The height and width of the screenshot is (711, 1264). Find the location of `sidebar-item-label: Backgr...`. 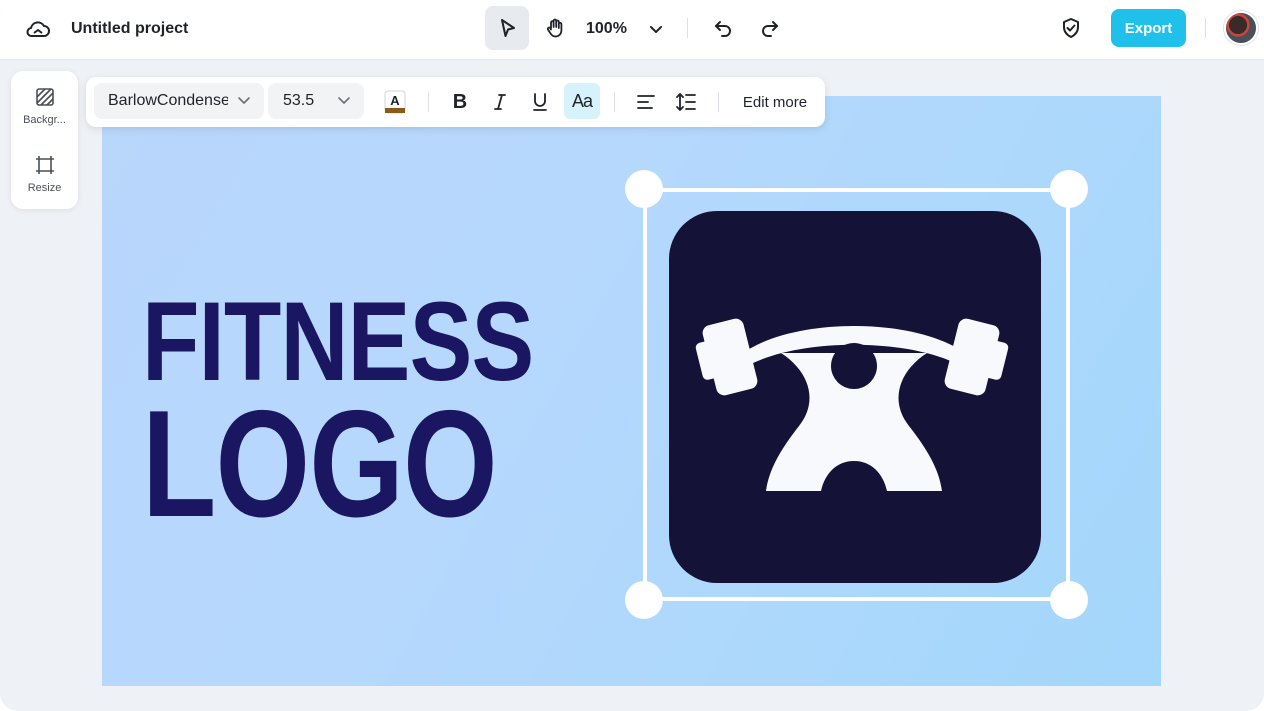

sidebar-item-label: Backgr... is located at coordinates (44, 120).